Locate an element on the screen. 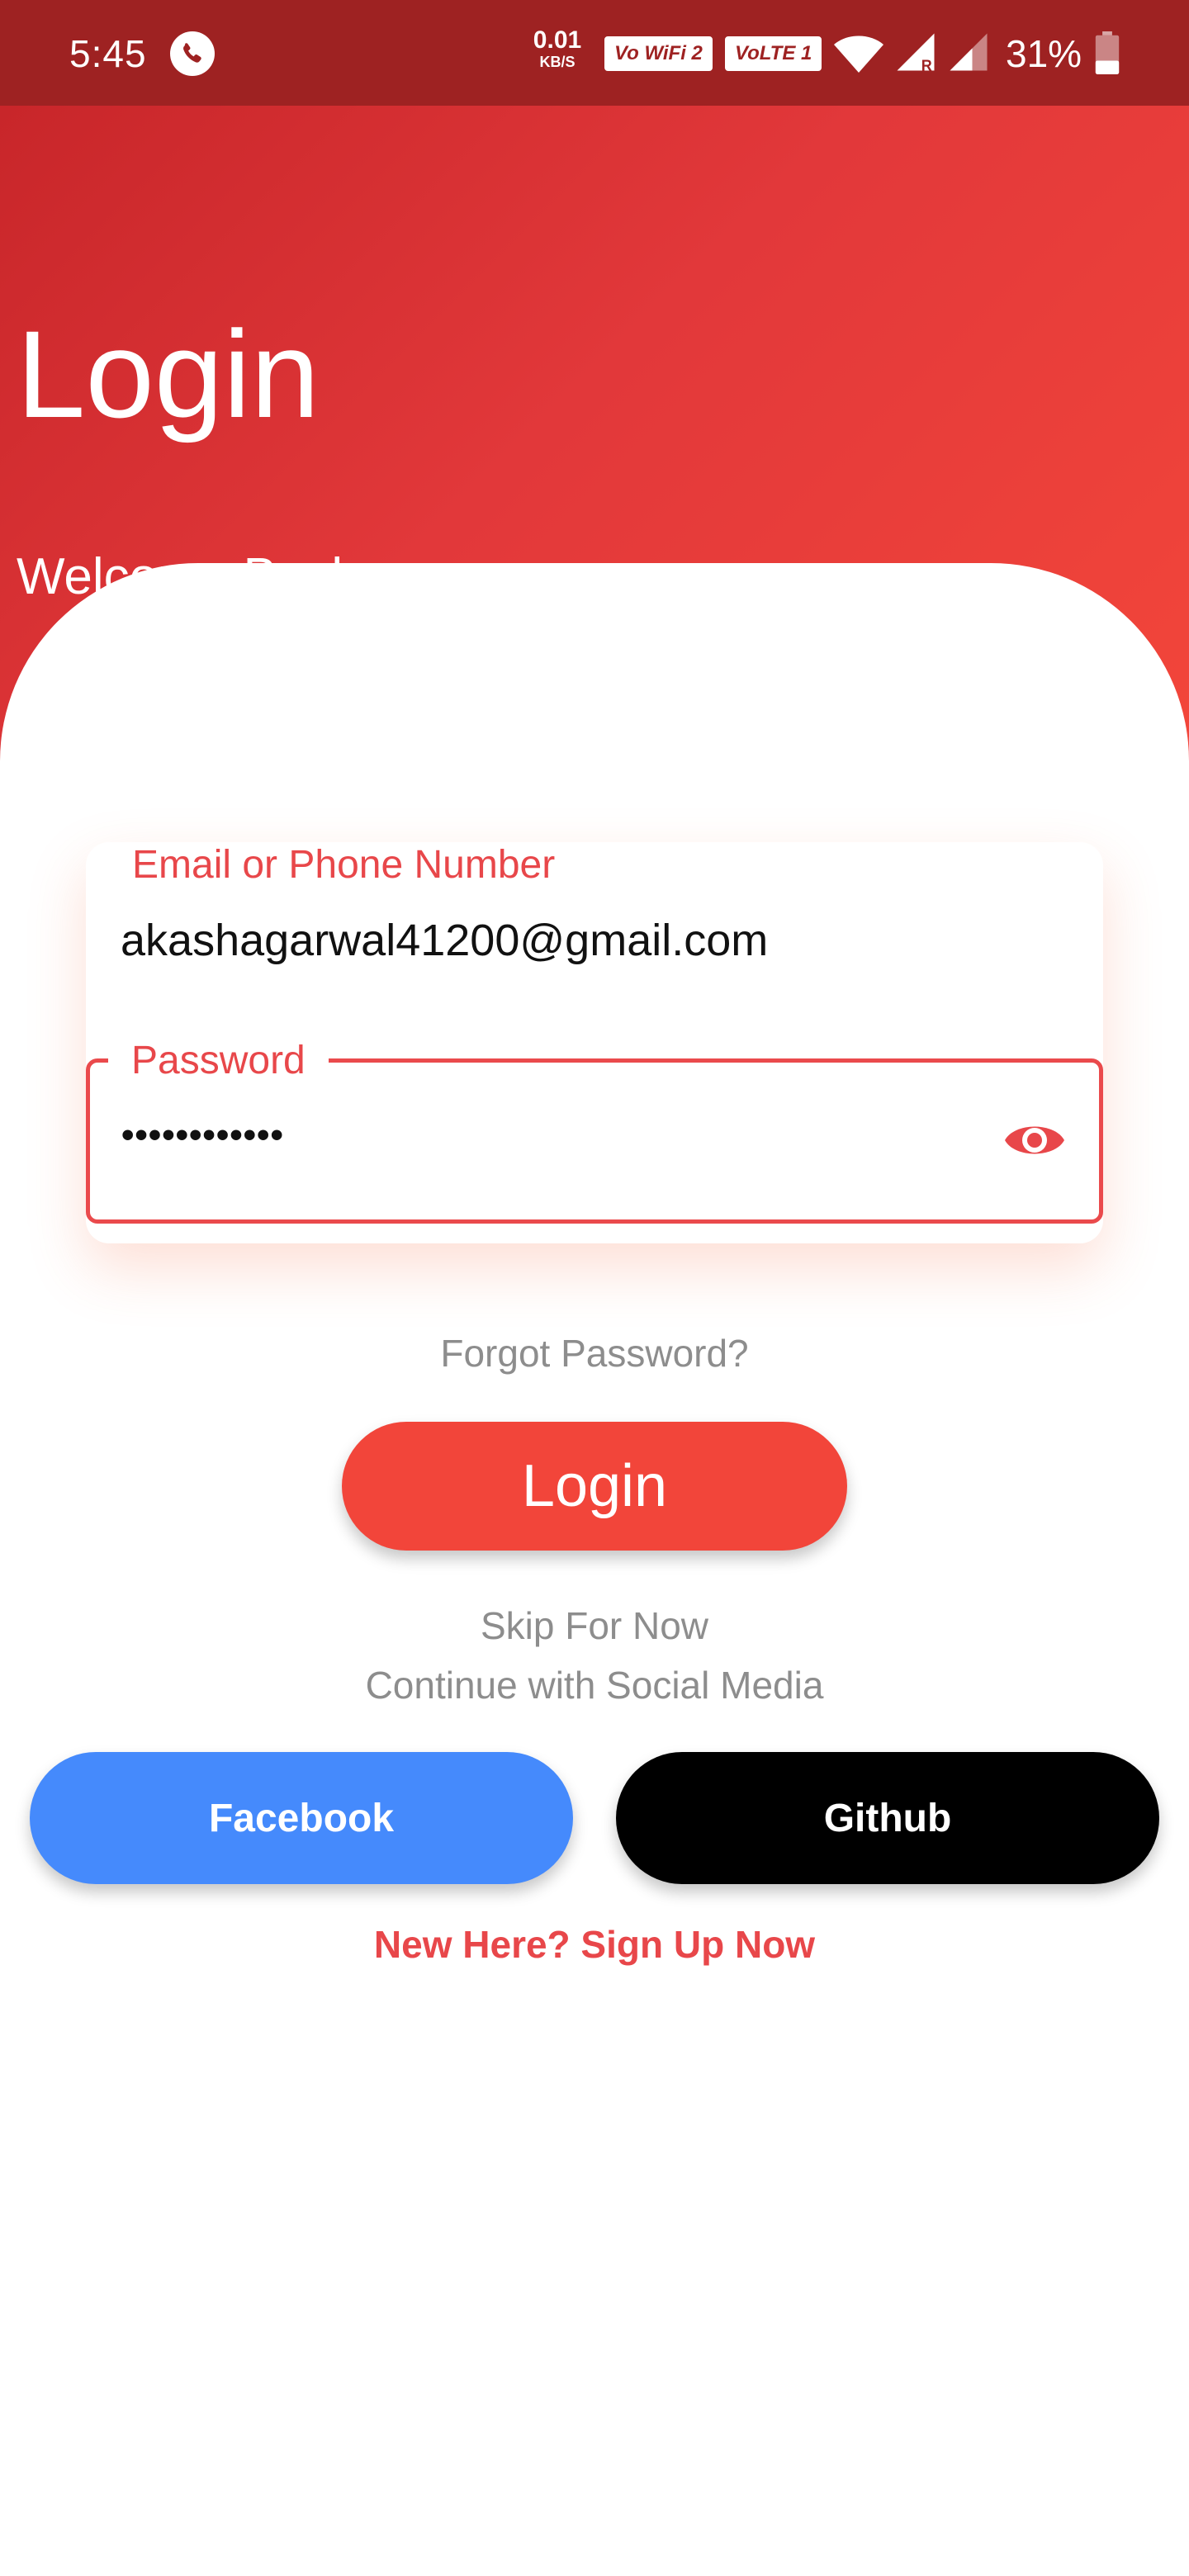  skip-link: Skip For Now is located at coordinates (594, 1625).